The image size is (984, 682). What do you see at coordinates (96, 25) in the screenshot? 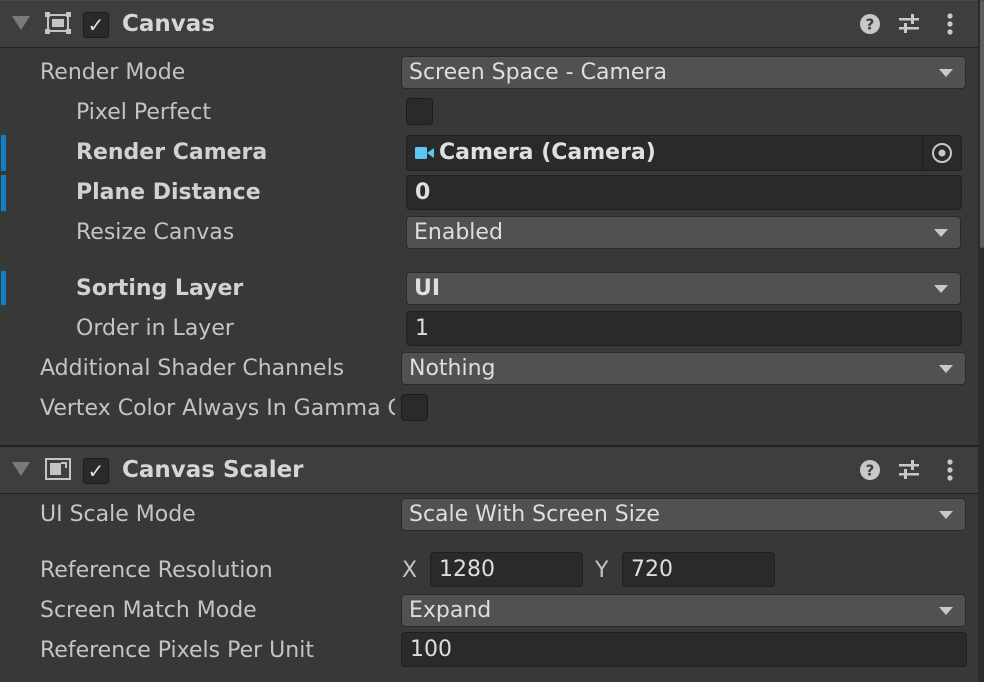
I see `canvas-enabled-checkbox: ✓` at bounding box center [96, 25].